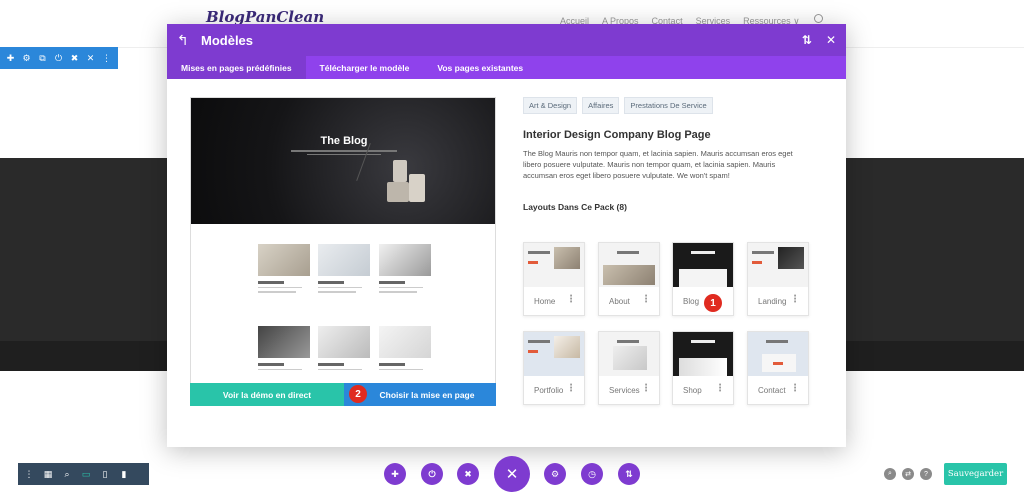 Image resolution: width=1024 pixels, height=500 pixels. I want to click on duplicate-icon: ⧉, so click(42, 58).